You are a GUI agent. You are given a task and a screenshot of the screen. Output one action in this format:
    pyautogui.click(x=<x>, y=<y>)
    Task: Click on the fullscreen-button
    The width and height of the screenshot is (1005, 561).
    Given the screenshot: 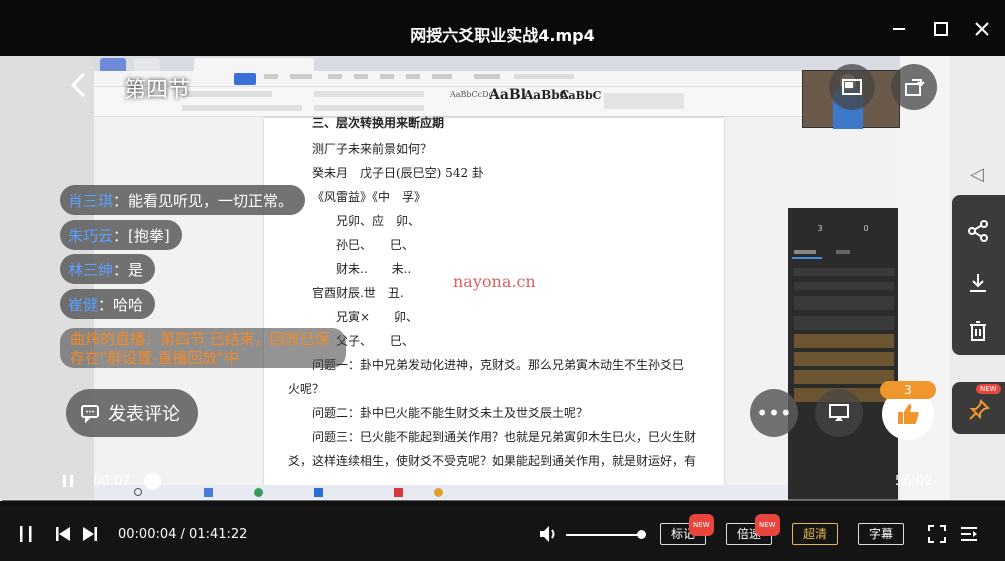 What is the action you would take?
    pyautogui.click(x=937, y=536)
    